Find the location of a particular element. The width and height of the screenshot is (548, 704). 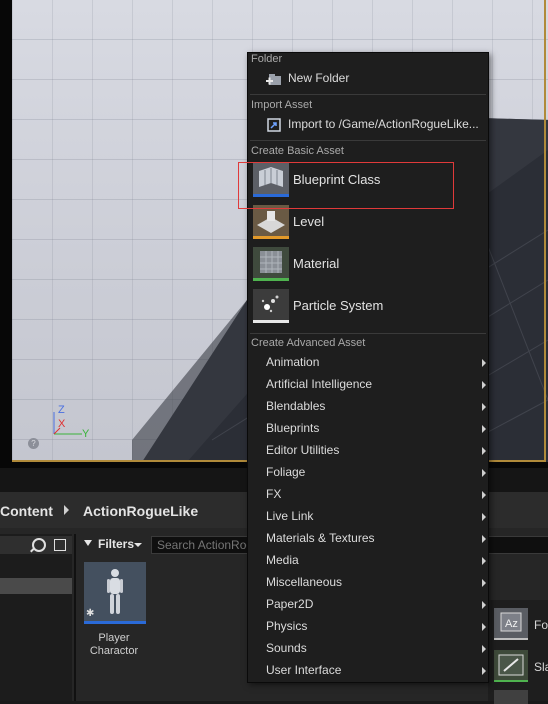

submenu-physics: Physics is located at coordinates (368, 627).